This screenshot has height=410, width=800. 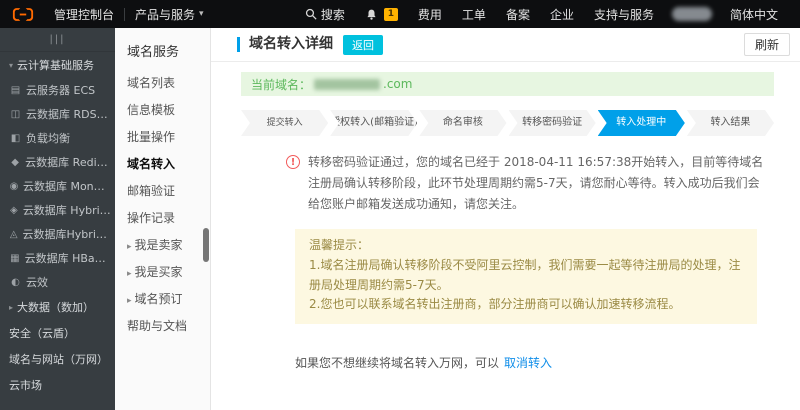 I want to click on progress-step: 授权转入(邮箱验证), so click(x=373, y=123).